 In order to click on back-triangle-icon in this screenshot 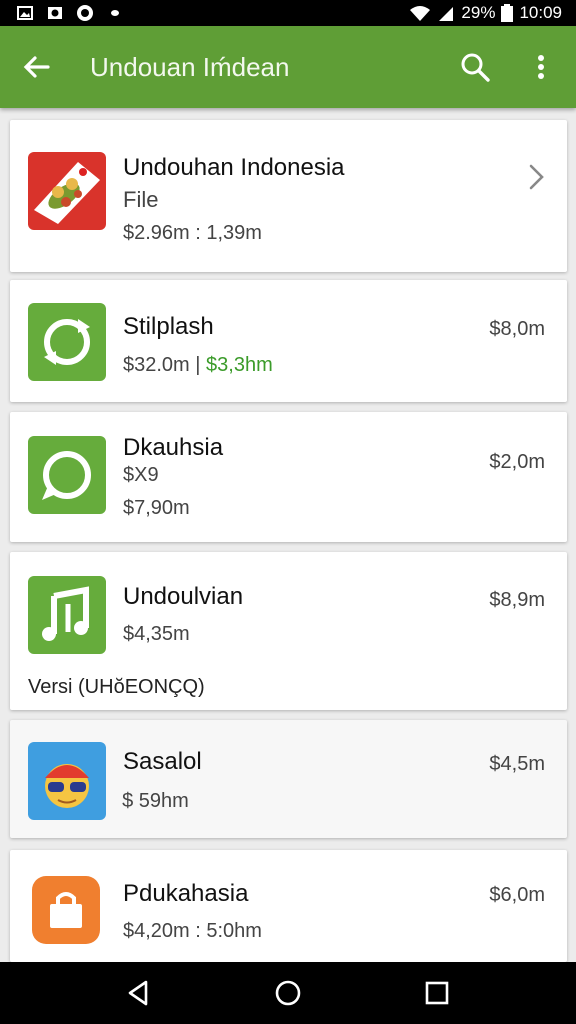, I will do `click(139, 993)`.